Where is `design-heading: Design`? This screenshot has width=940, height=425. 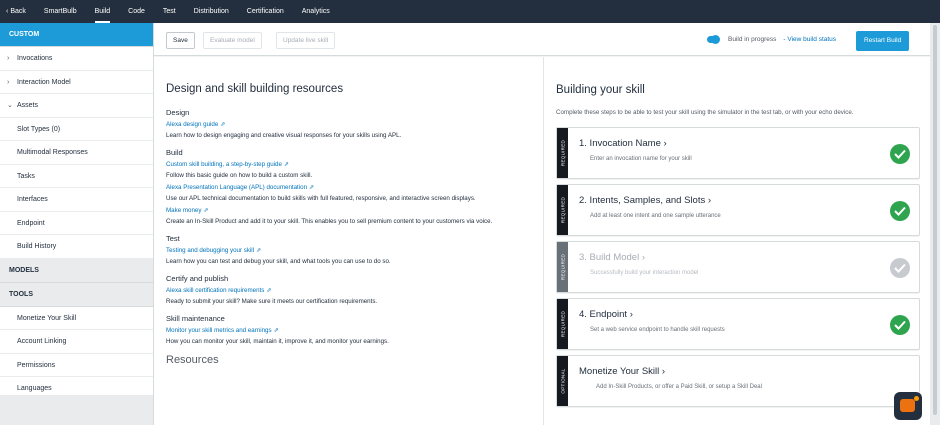
design-heading: Design is located at coordinates (178, 112).